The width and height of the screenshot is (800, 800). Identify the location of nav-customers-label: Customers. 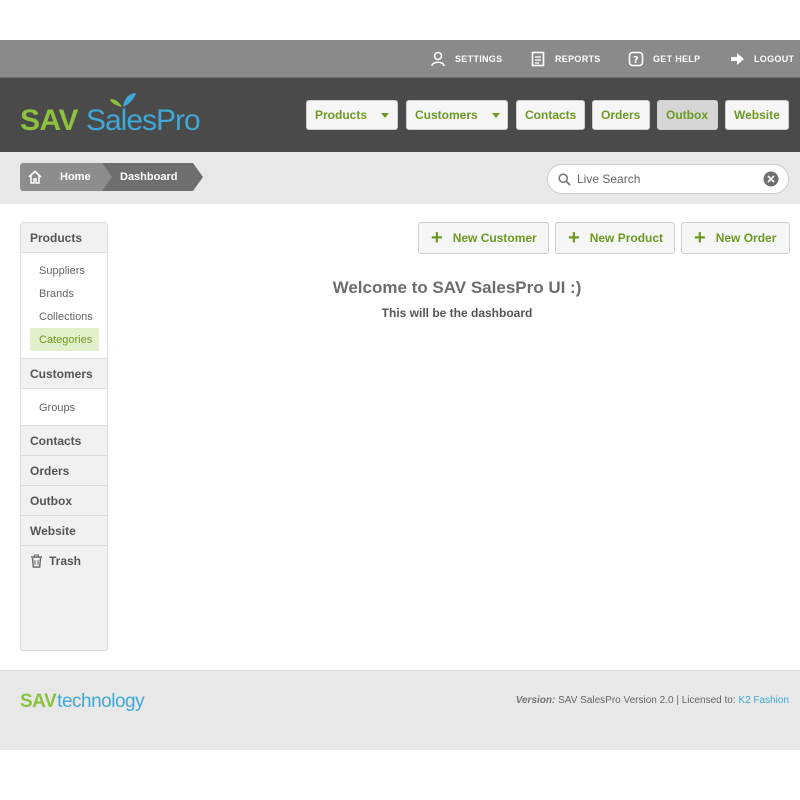
(446, 115).